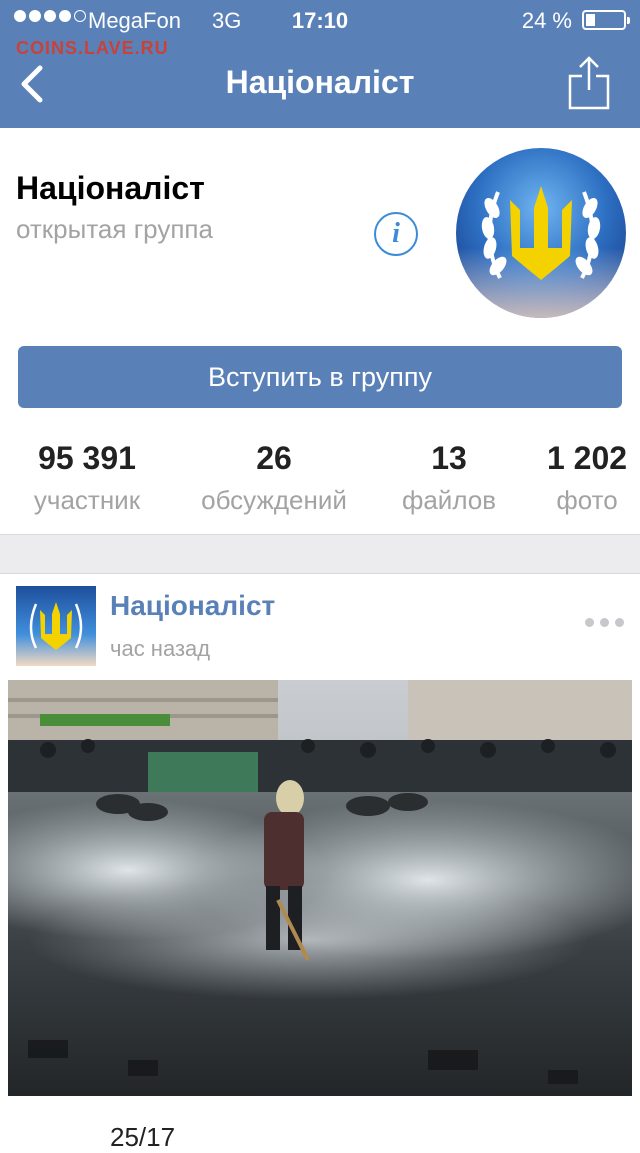  I want to click on stat-label: обсуждений, so click(274, 500).